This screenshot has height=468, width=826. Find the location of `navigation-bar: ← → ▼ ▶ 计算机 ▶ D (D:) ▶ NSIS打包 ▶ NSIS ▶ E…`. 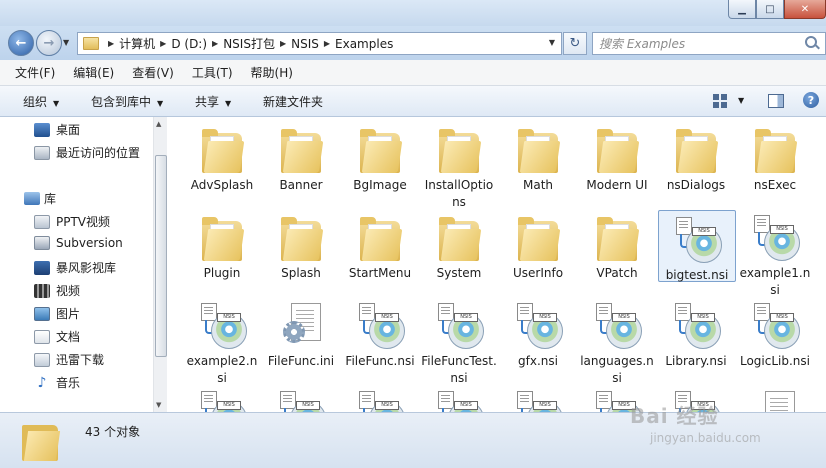

navigation-bar: ← → ▼ ▶ 计算机 ▶ D (D:) ▶ NSIS打包 ▶ NSIS ▶ E… is located at coordinates (413, 43).